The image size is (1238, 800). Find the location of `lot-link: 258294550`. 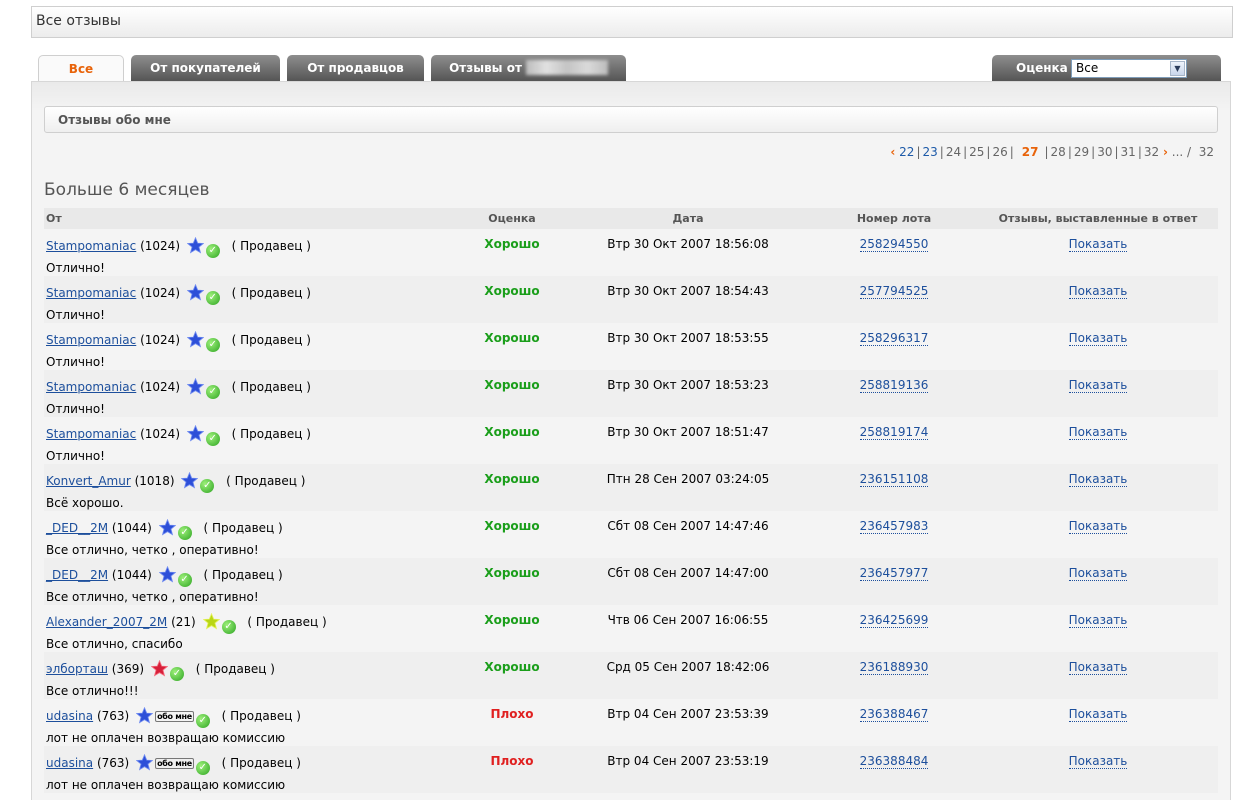

lot-link: 258294550 is located at coordinates (894, 244).